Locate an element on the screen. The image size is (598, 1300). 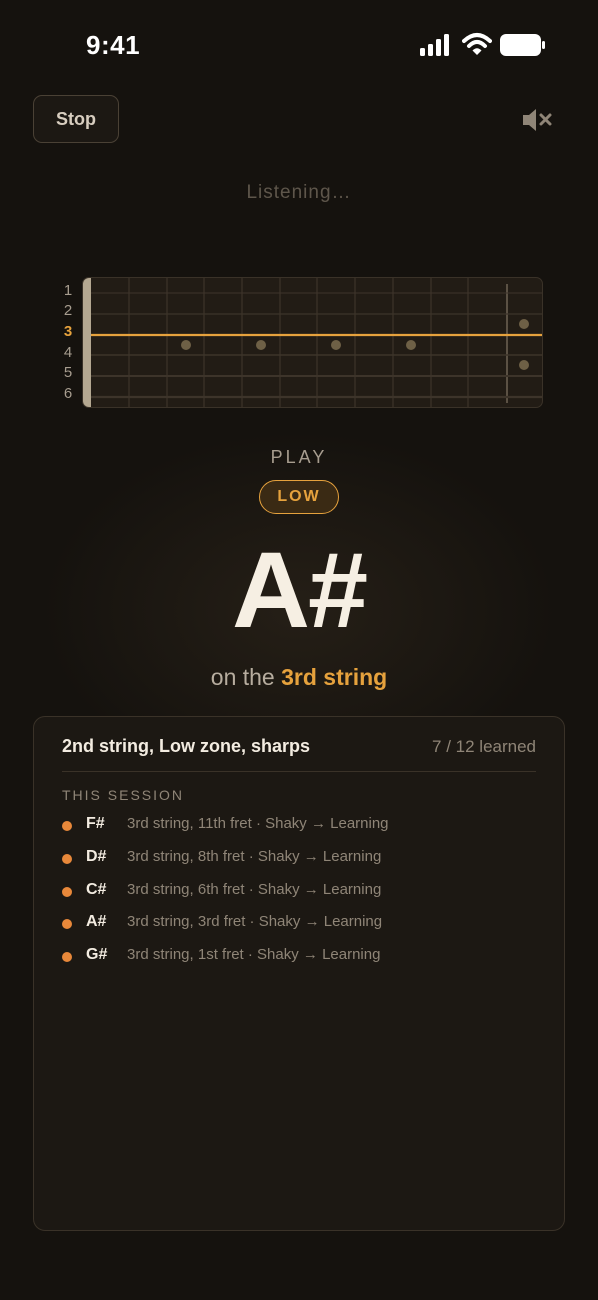
item-note: D# is located at coordinates (96, 856).